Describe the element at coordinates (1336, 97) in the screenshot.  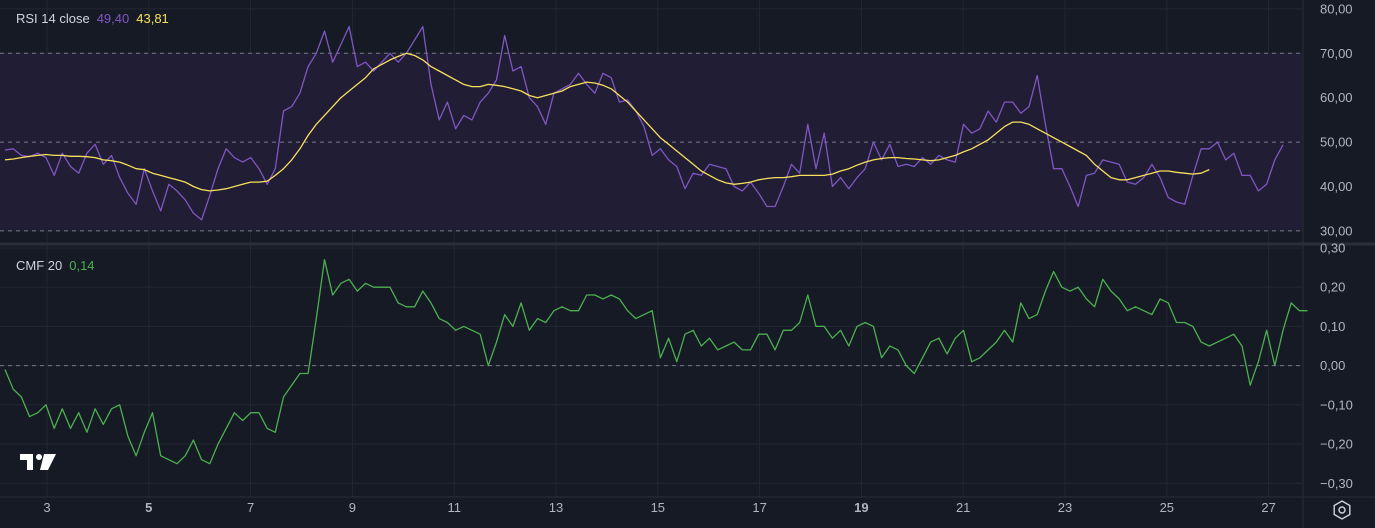
I see `rsi-y-tick-label: 60,00` at that location.